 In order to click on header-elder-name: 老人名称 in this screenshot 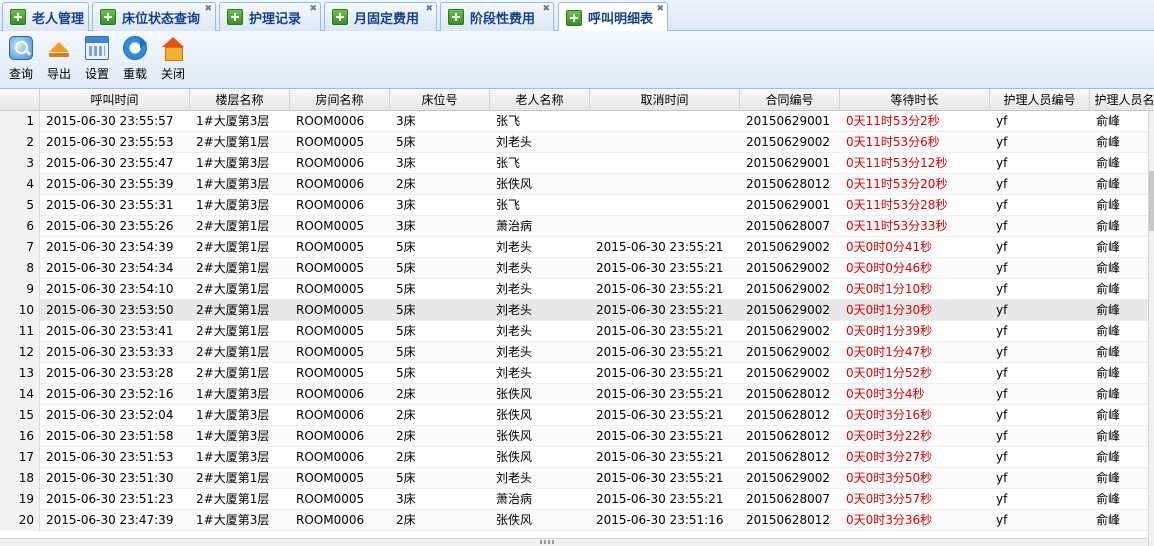, I will do `click(540, 100)`.